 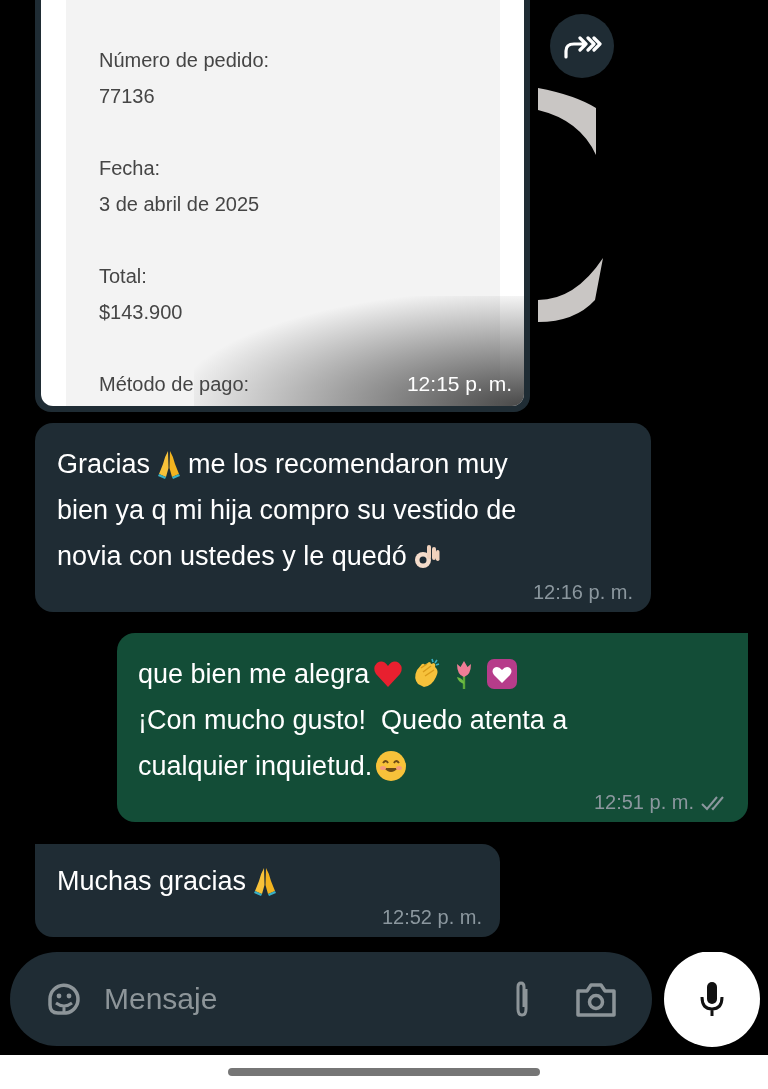 I want to click on message-text: ¡Con mucho gusto! Quedo atenta a, so click(x=353, y=720).